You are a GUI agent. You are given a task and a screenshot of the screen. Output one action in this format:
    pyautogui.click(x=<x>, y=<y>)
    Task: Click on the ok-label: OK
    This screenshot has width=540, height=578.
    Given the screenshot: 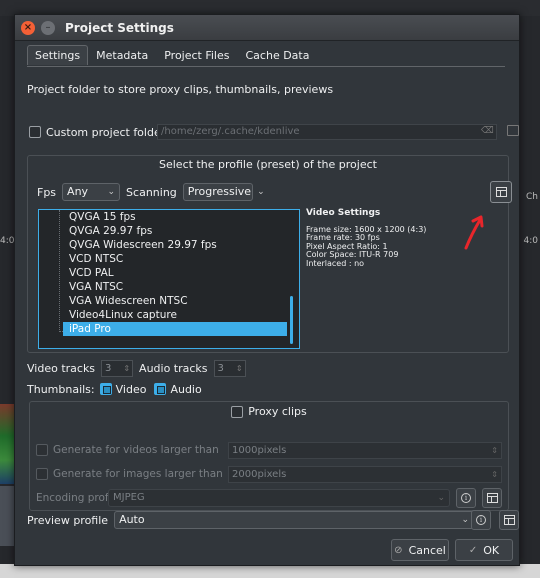 What is the action you would take?
    pyautogui.click(x=491, y=550)
    